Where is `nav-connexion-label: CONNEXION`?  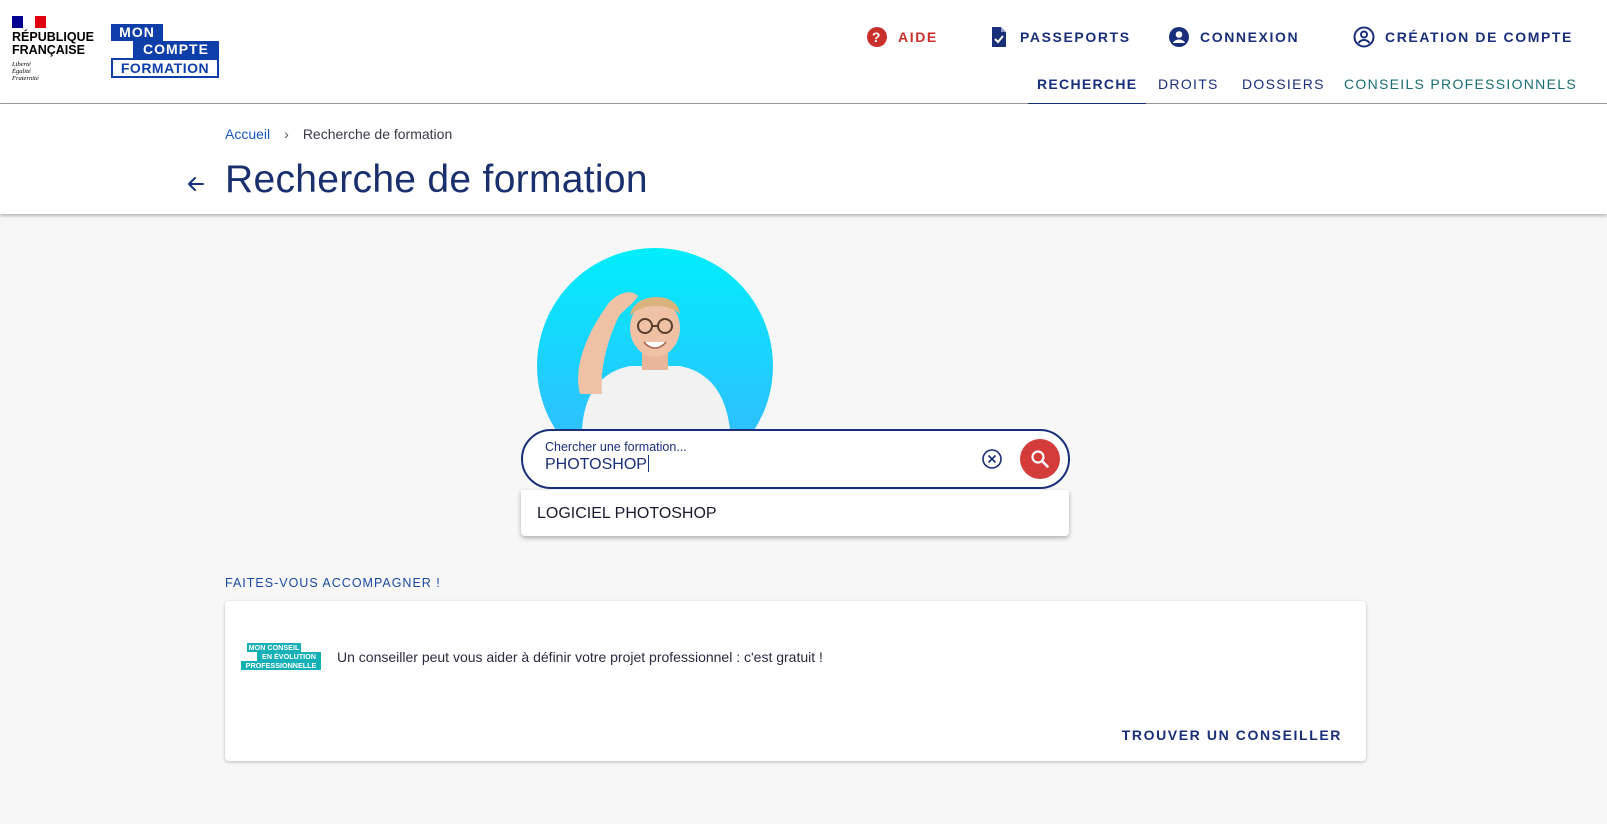 nav-connexion-label: CONNEXION is located at coordinates (1250, 37).